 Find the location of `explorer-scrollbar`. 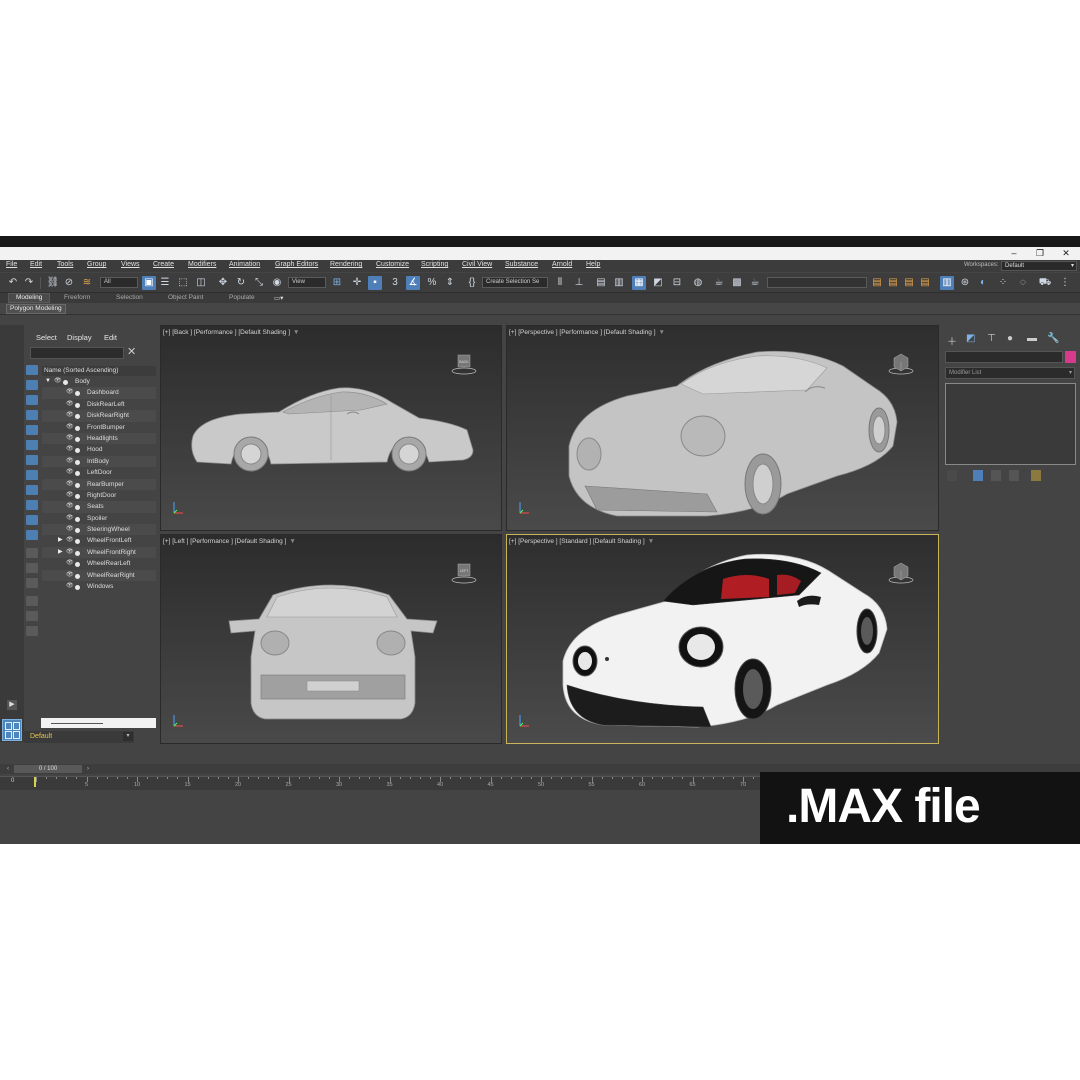

explorer-scrollbar is located at coordinates (98, 723).